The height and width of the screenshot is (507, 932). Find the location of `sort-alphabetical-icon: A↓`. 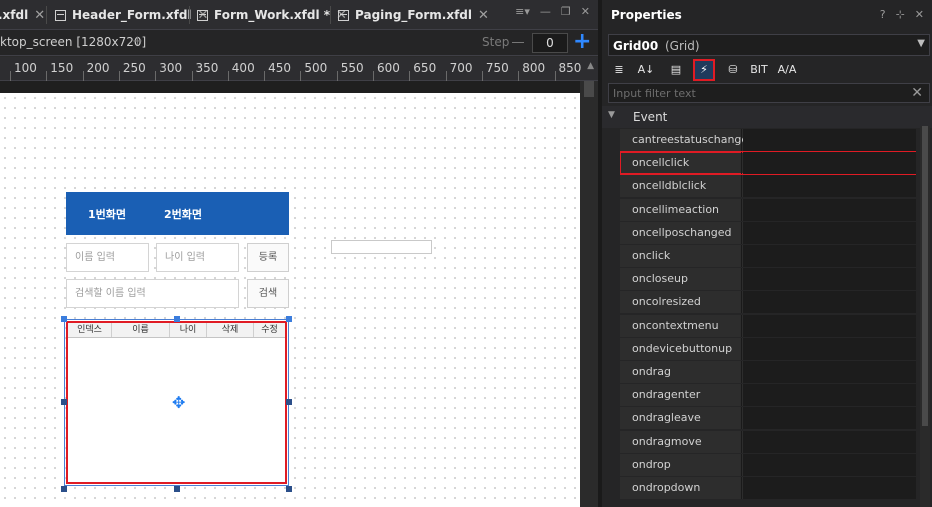

sort-alphabetical-icon: A↓ is located at coordinates (646, 70).